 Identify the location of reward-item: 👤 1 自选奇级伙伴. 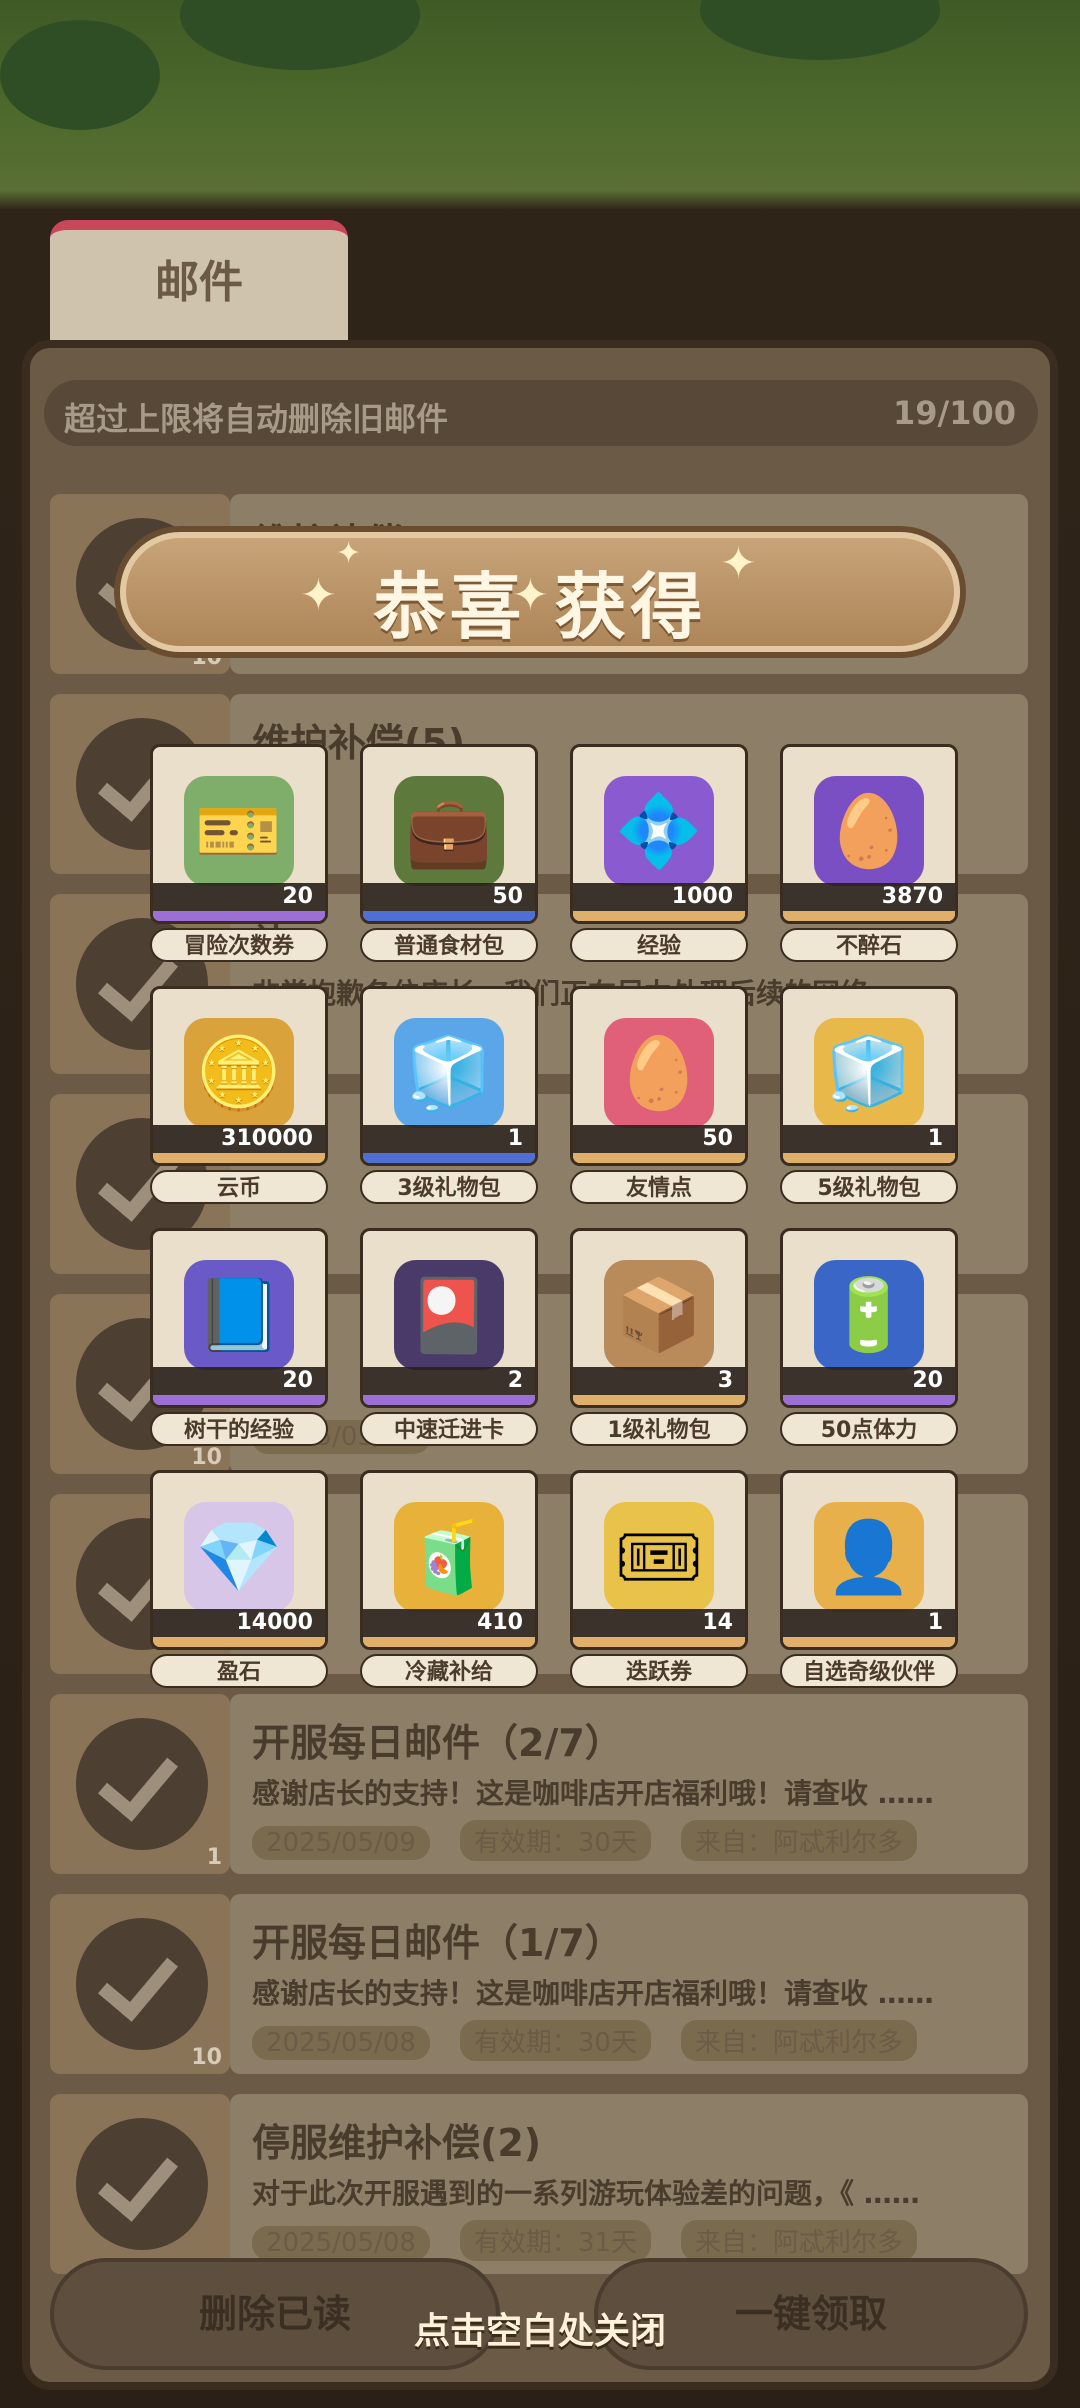
(869, 1579).